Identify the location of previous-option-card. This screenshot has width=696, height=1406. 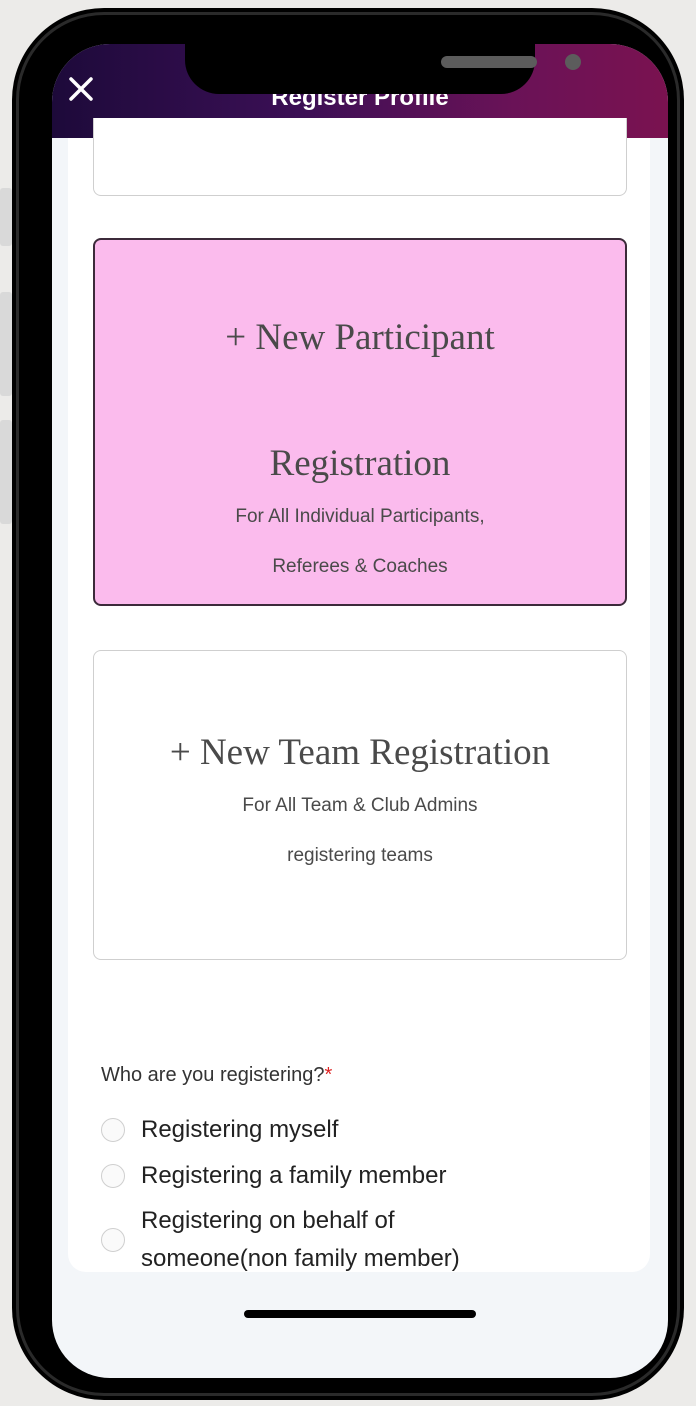
(360, 157).